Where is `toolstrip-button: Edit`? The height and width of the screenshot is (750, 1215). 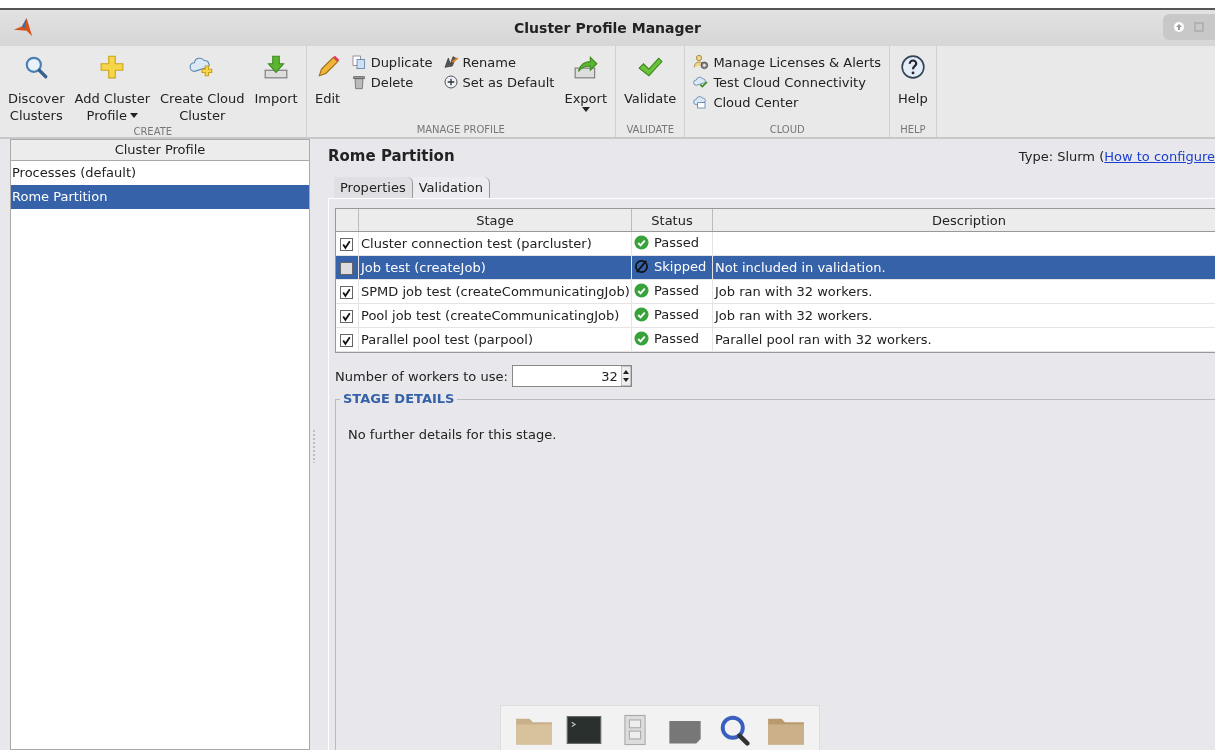 toolstrip-button: Edit is located at coordinates (327, 79).